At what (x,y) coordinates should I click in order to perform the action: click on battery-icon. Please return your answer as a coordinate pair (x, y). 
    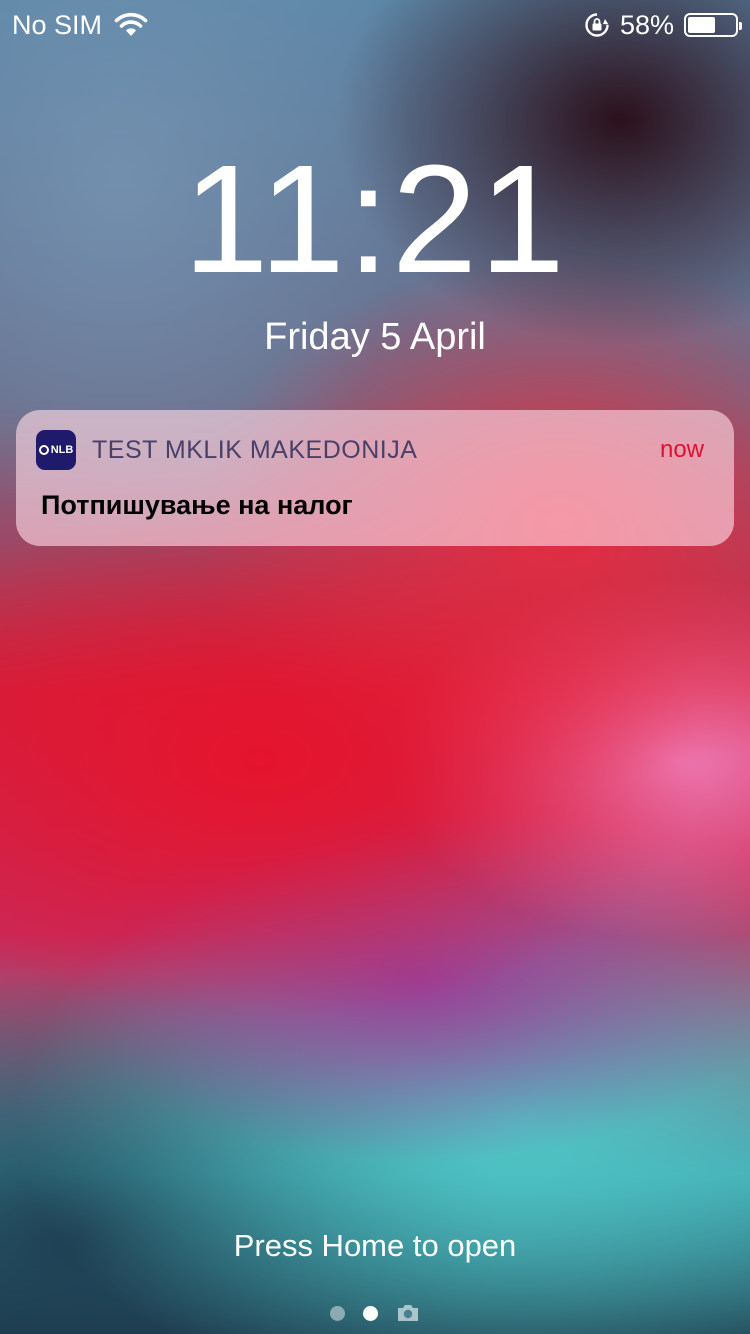
    Looking at the image, I should click on (713, 25).